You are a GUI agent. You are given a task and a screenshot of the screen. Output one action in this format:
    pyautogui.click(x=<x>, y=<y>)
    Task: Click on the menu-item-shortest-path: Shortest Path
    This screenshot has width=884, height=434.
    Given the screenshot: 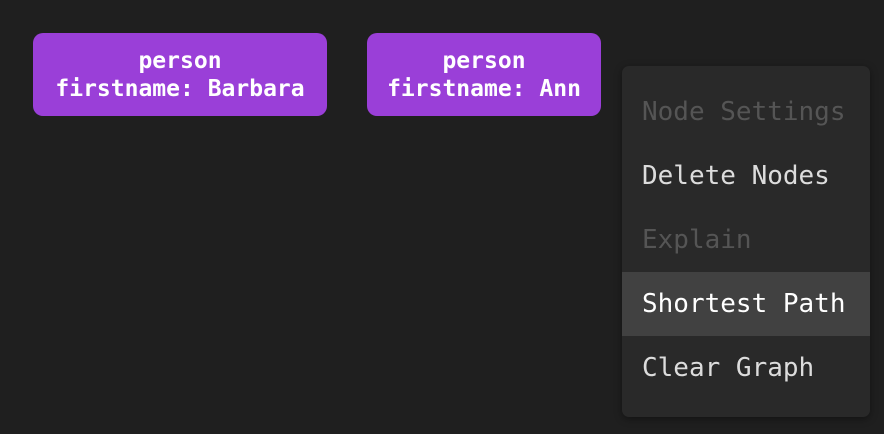 What is the action you would take?
    pyautogui.click(x=746, y=304)
    